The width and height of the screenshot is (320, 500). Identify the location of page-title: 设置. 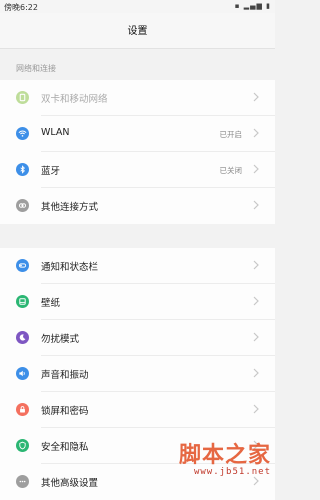
(137, 31).